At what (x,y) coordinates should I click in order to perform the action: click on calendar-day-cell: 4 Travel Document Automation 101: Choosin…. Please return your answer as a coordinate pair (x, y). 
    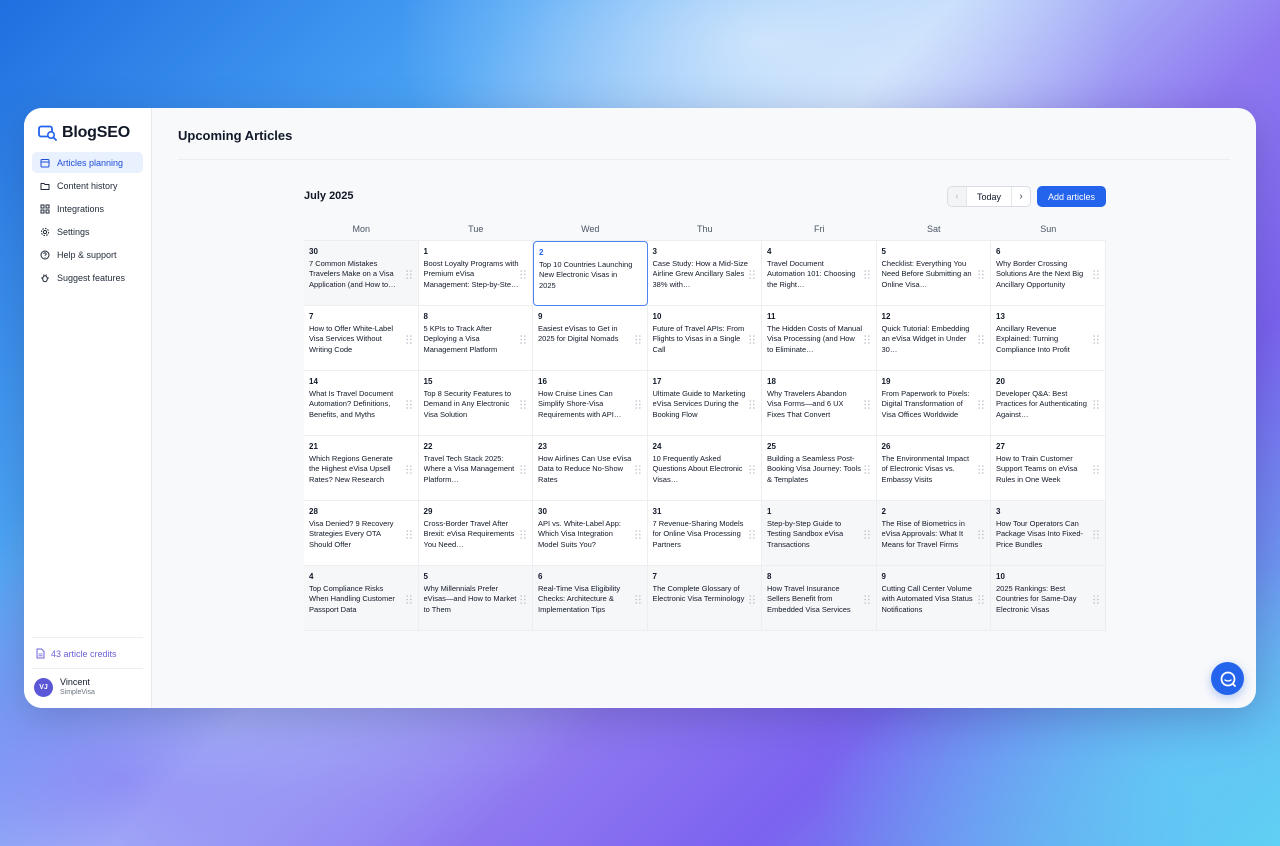
    Looking at the image, I should click on (819, 273).